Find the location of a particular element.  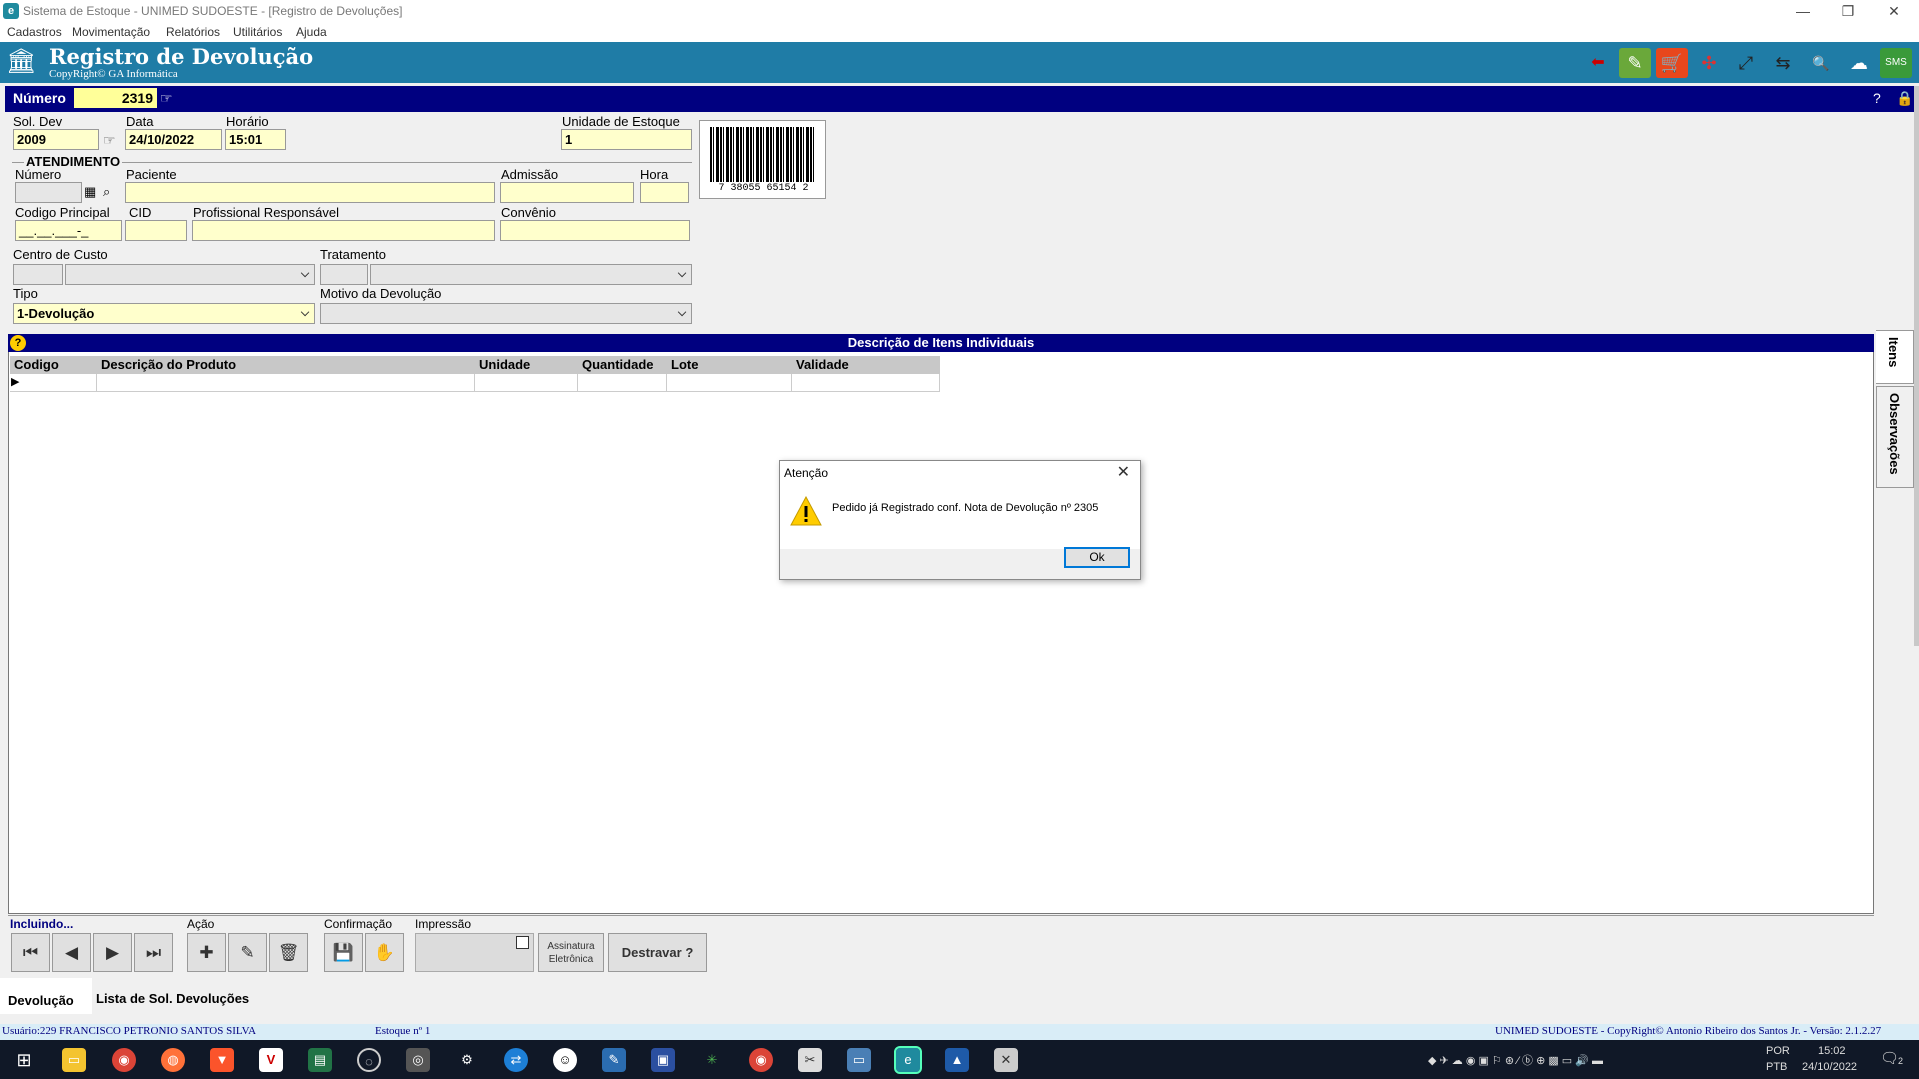

horario-field: 15:01 is located at coordinates (255, 139).